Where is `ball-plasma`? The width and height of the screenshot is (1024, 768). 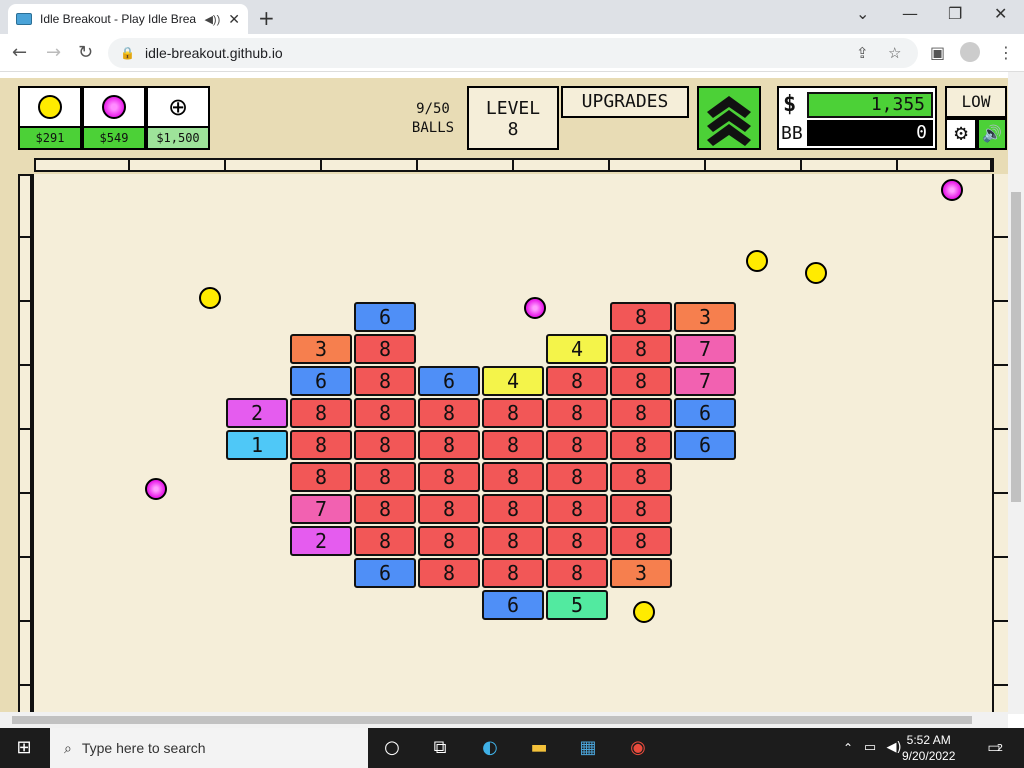 ball-plasma is located at coordinates (156, 489).